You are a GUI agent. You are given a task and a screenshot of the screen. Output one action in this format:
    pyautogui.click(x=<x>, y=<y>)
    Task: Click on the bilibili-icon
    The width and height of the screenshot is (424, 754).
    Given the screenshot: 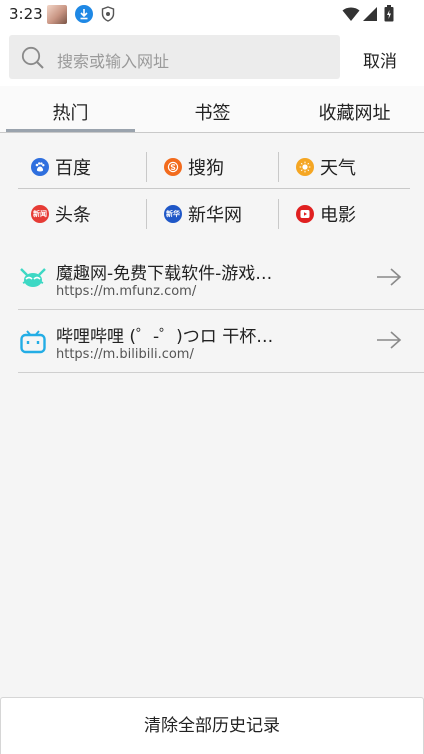 What is the action you would take?
    pyautogui.click(x=33, y=344)
    